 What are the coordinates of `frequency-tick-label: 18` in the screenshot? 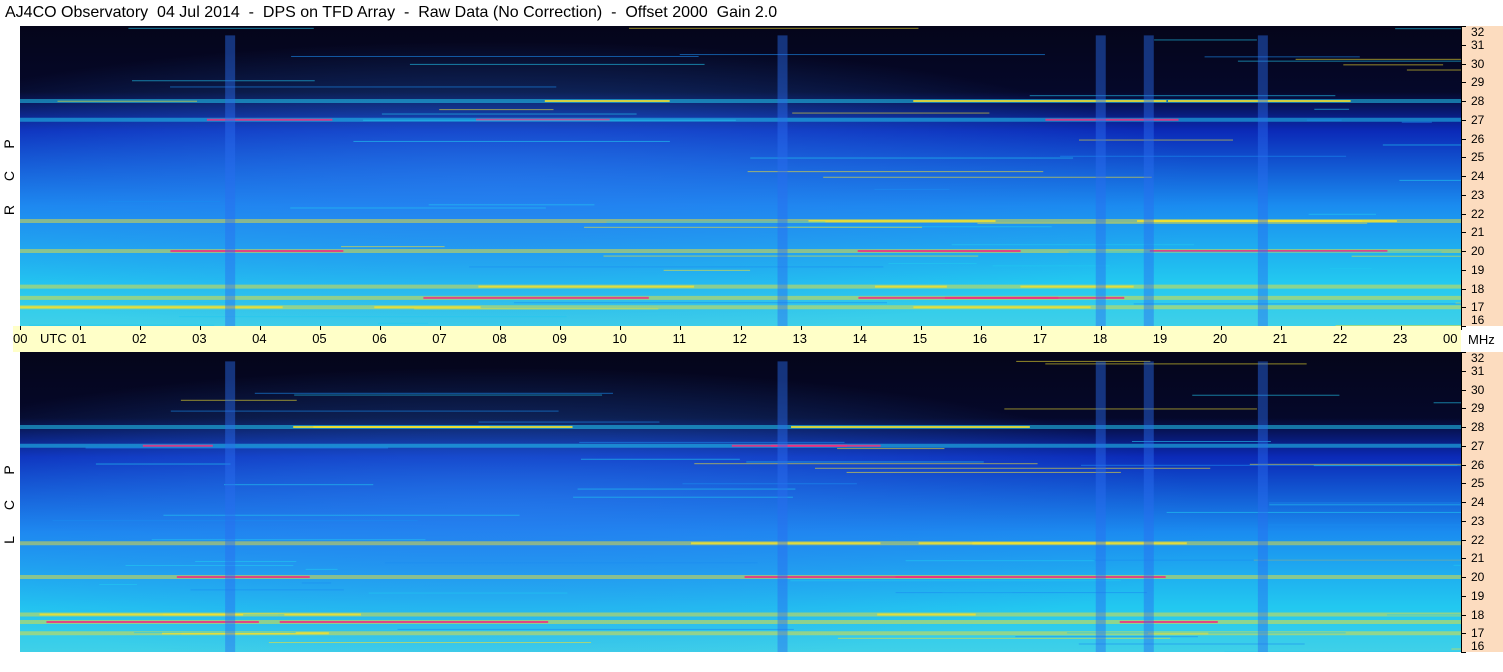 It's located at (1478, 614).